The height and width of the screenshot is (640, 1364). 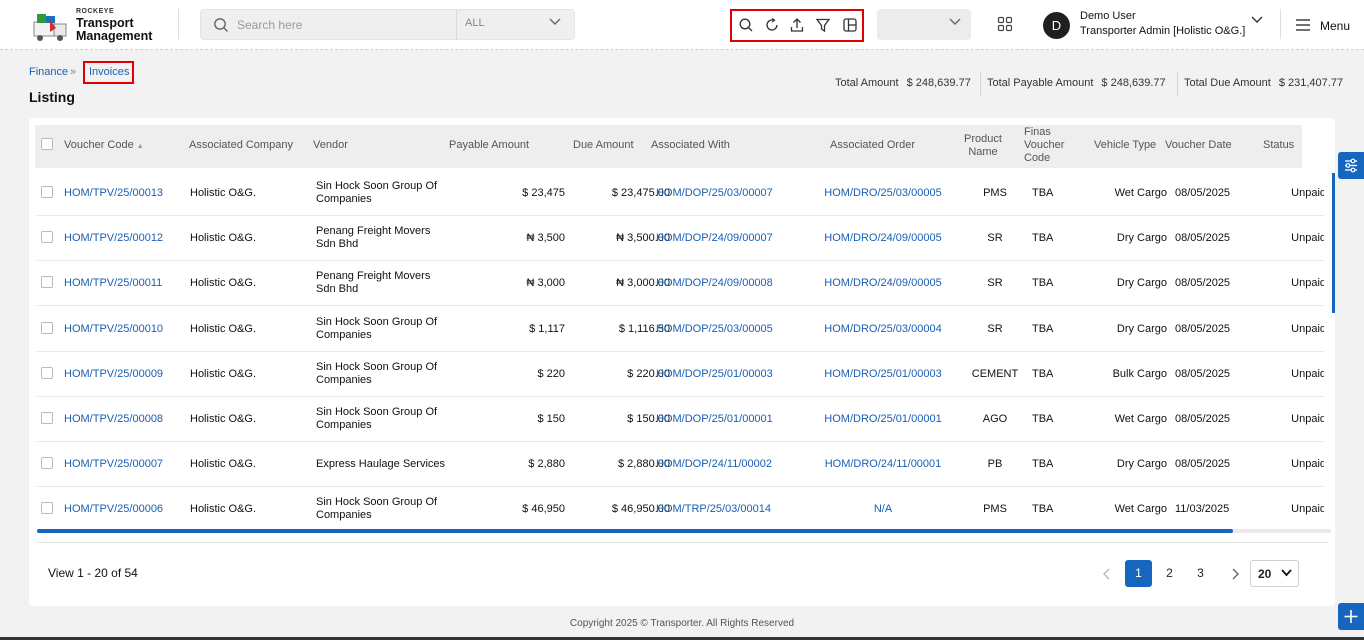 I want to click on page-1-button: 1, so click(x=1138, y=573).